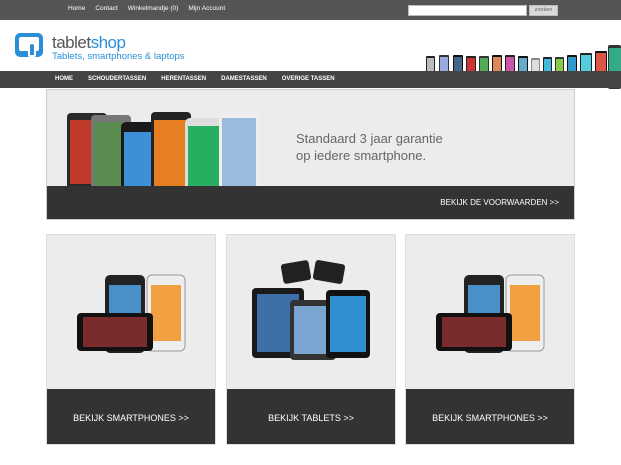 This screenshot has width=621, height=465. Describe the element at coordinates (64, 79) in the screenshot. I see `nav-item-home: HOME` at that location.